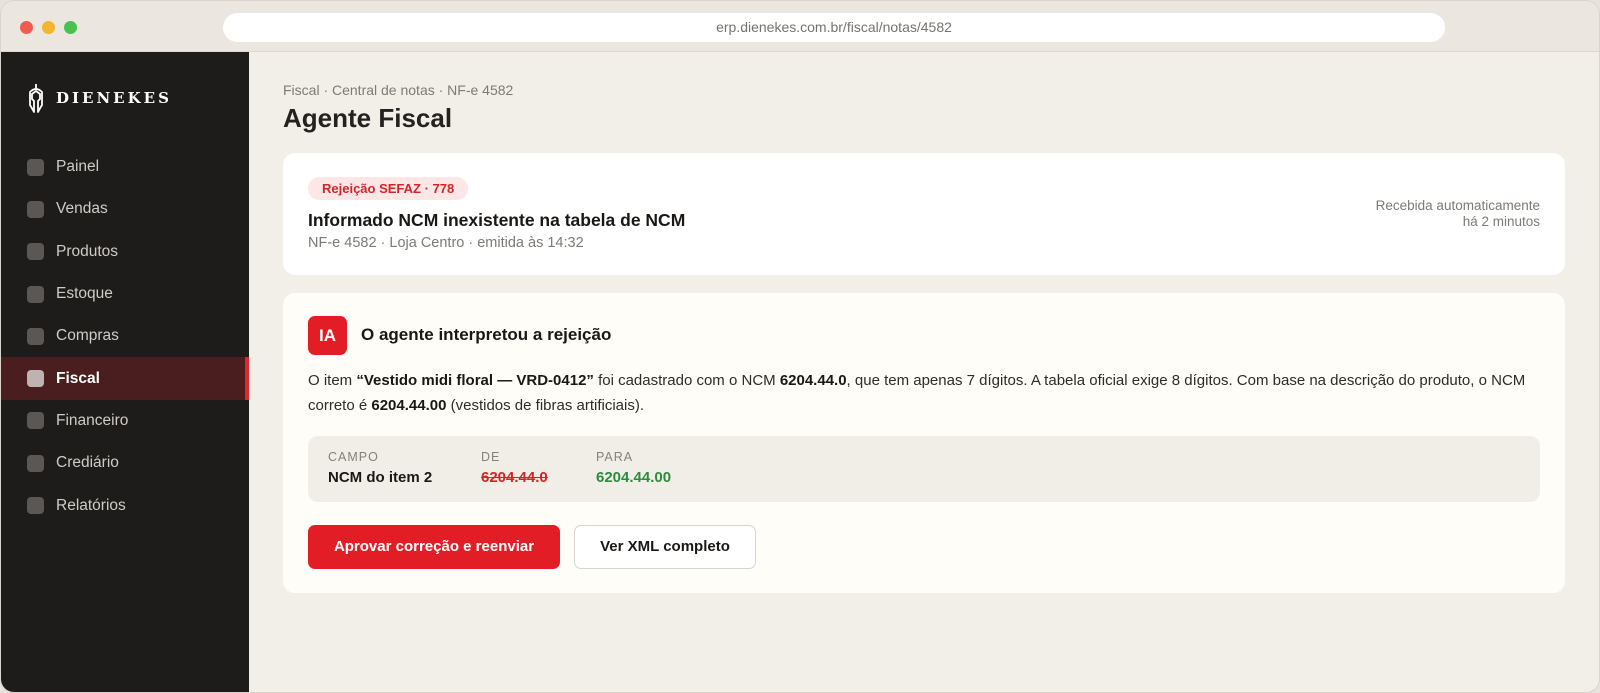 This screenshot has width=1600, height=693. What do you see at coordinates (486, 334) in the screenshot?
I see `agent-title: O agente interpretou a rejeição` at bounding box center [486, 334].